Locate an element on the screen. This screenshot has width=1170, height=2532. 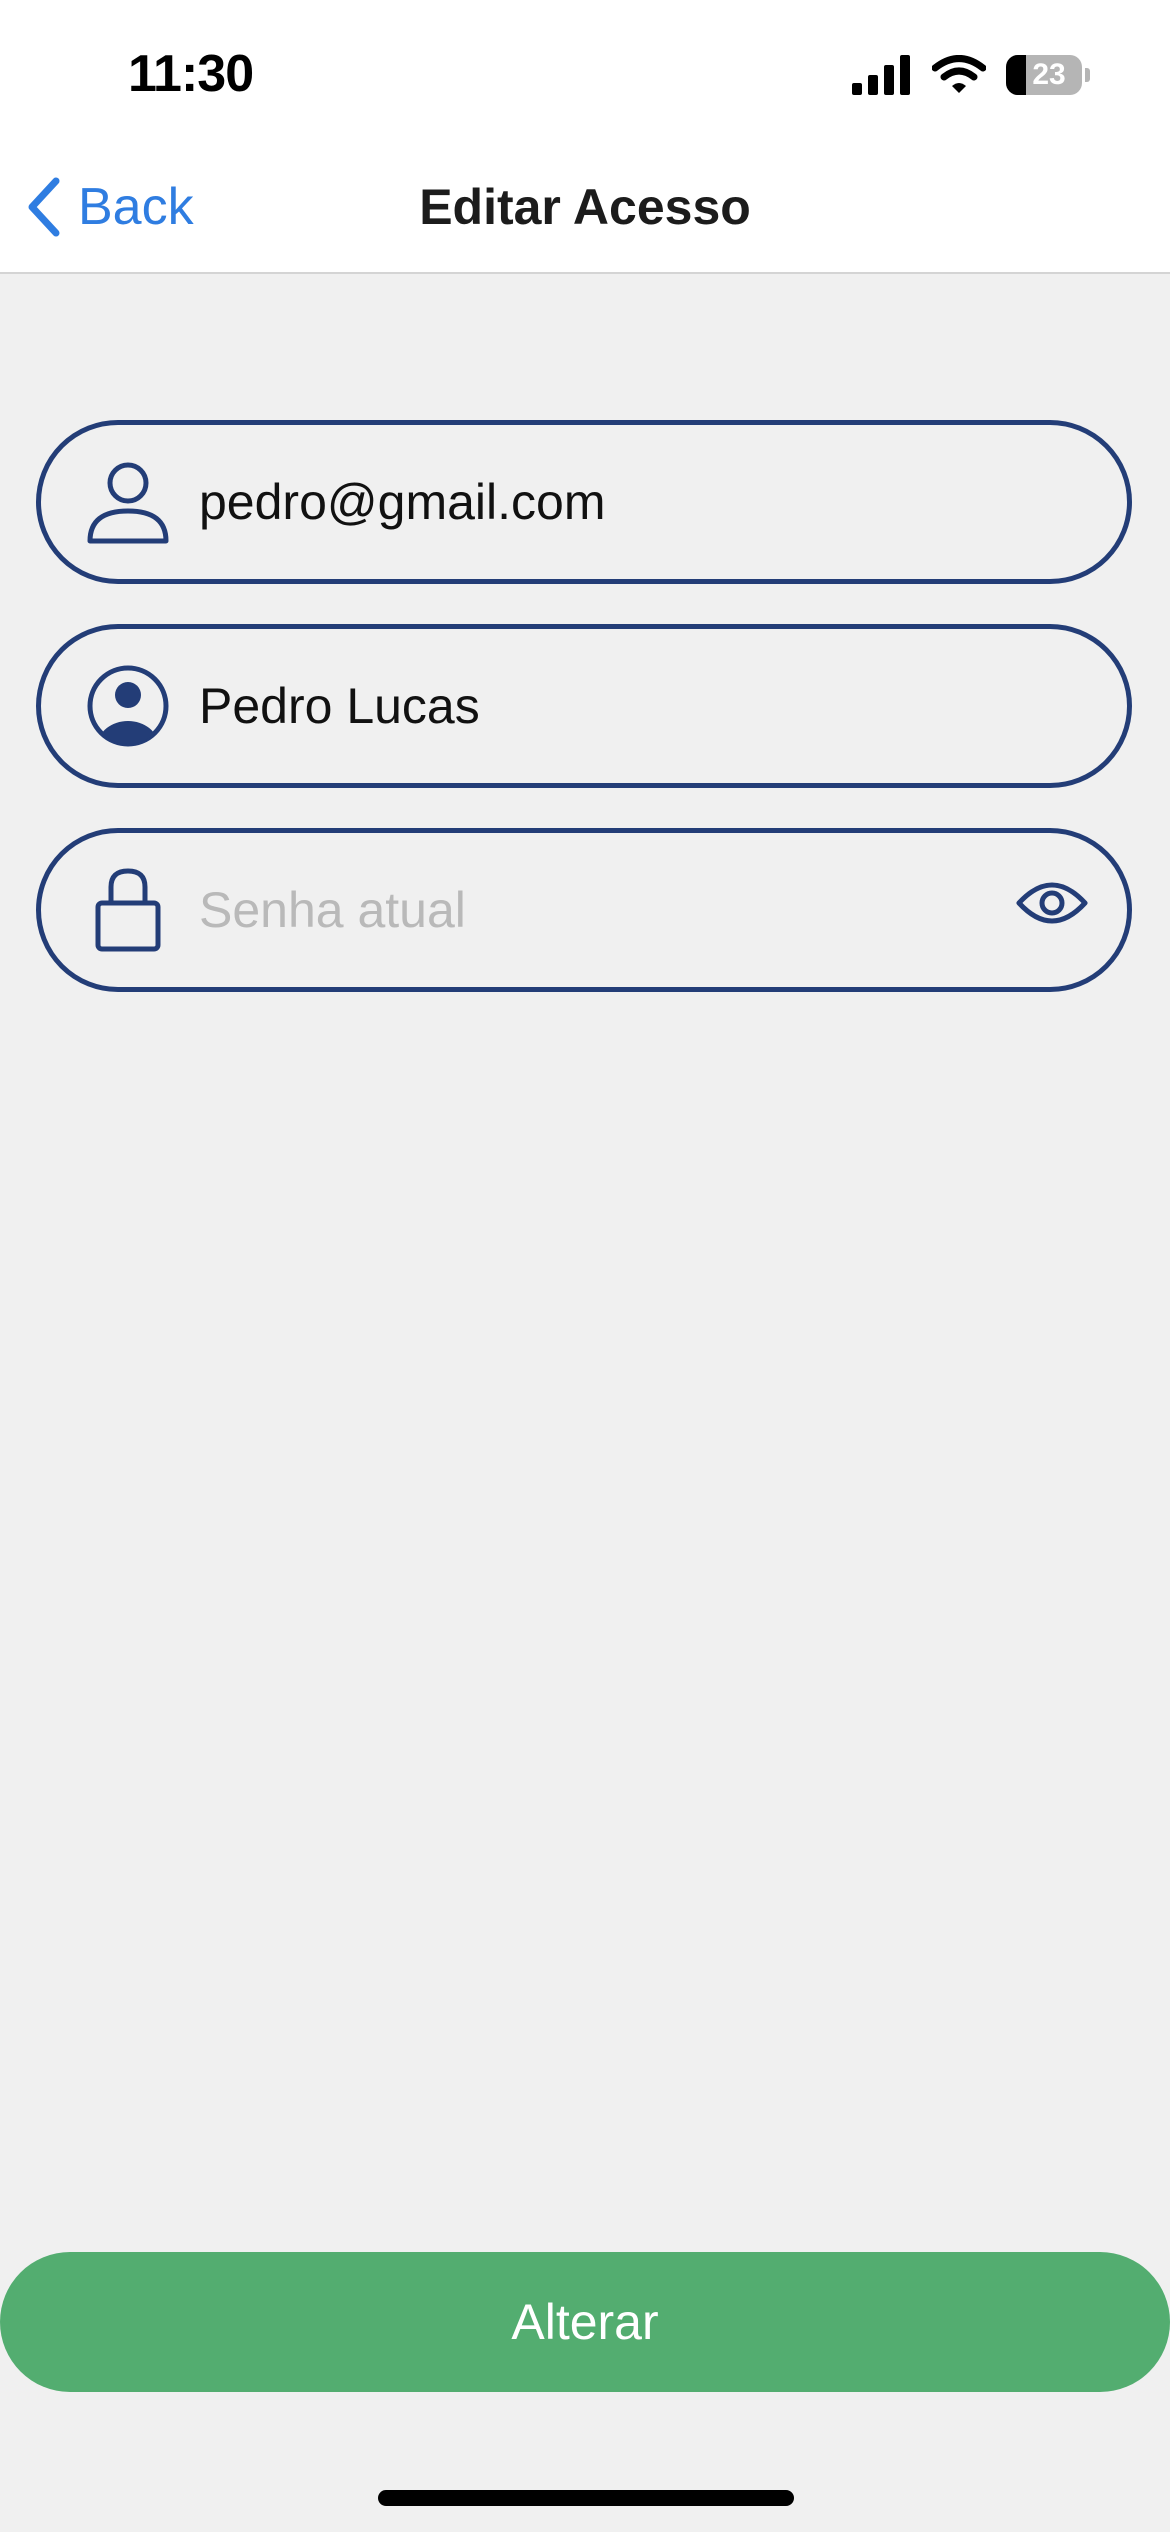
submit-button: Alterar is located at coordinates (585, 2322).